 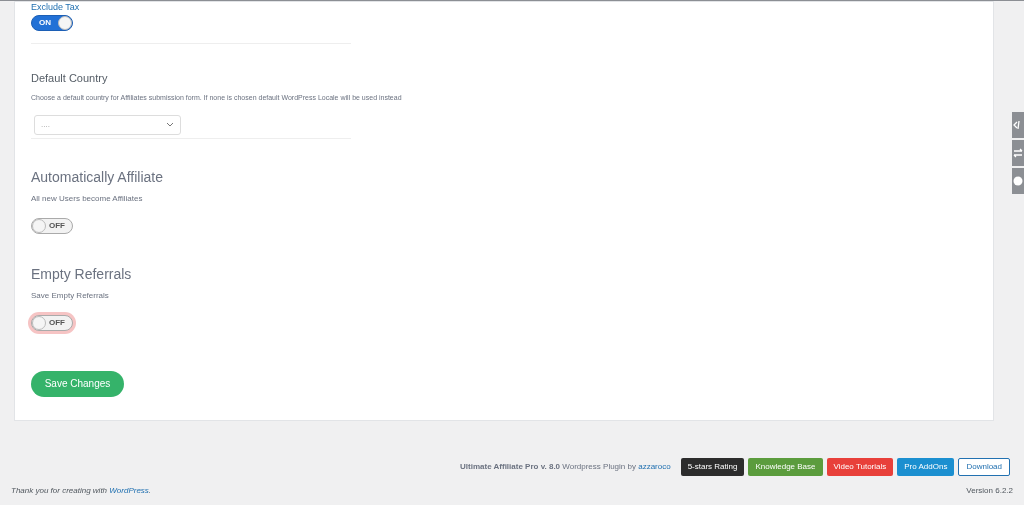 I want to click on section-title: Default Country, so click(x=70, y=78).